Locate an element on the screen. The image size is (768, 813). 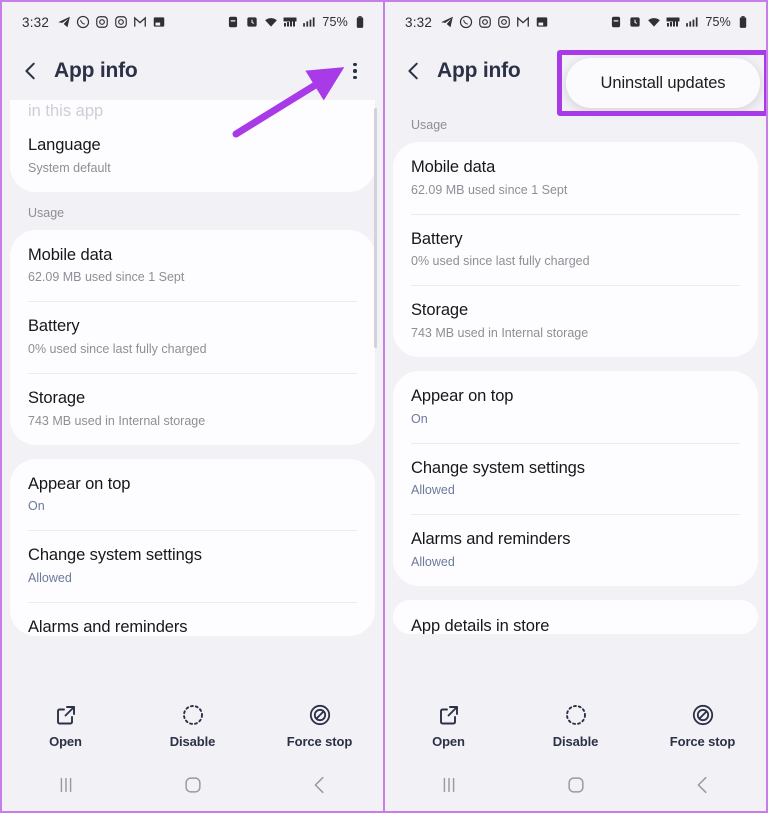
list-item: Alarms and reminders Allowed is located at coordinates (575, 550).